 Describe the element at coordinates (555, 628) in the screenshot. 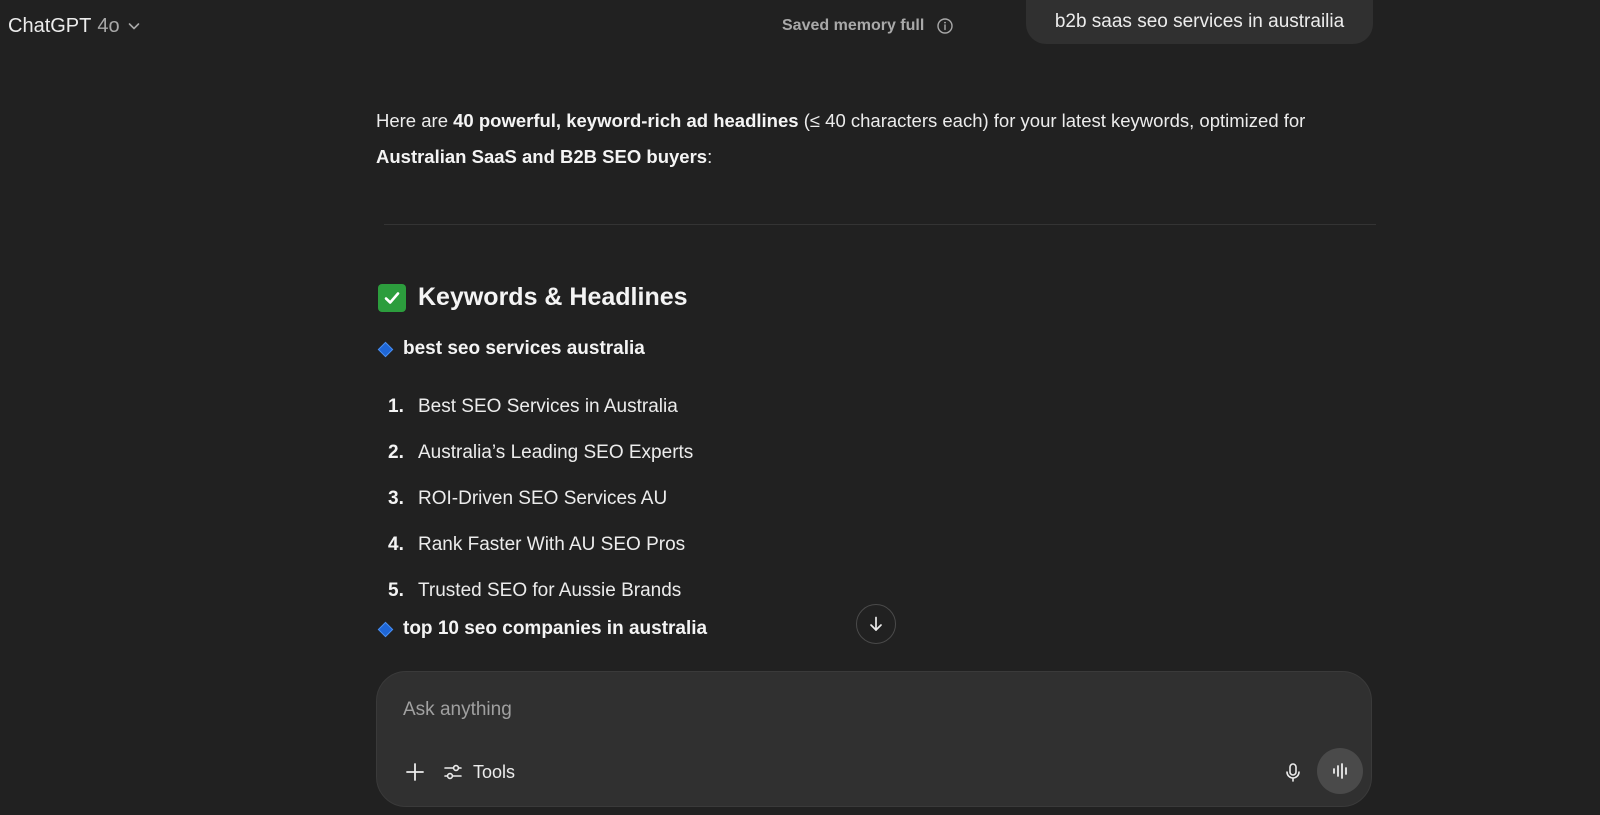

I see `keyword-text: top 10 seo companies in australia` at that location.